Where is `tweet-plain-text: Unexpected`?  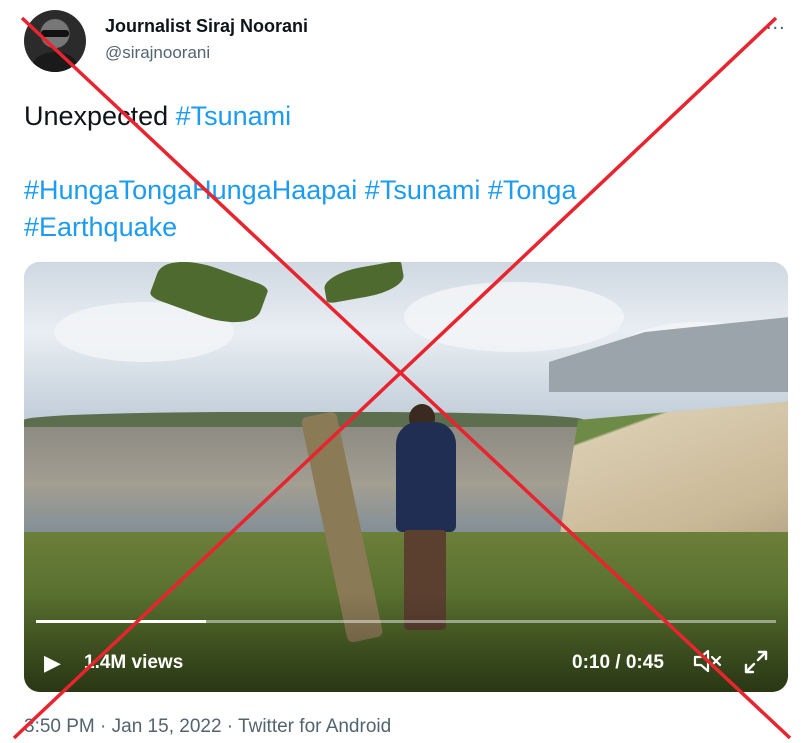 tweet-plain-text: Unexpected is located at coordinates (100, 116).